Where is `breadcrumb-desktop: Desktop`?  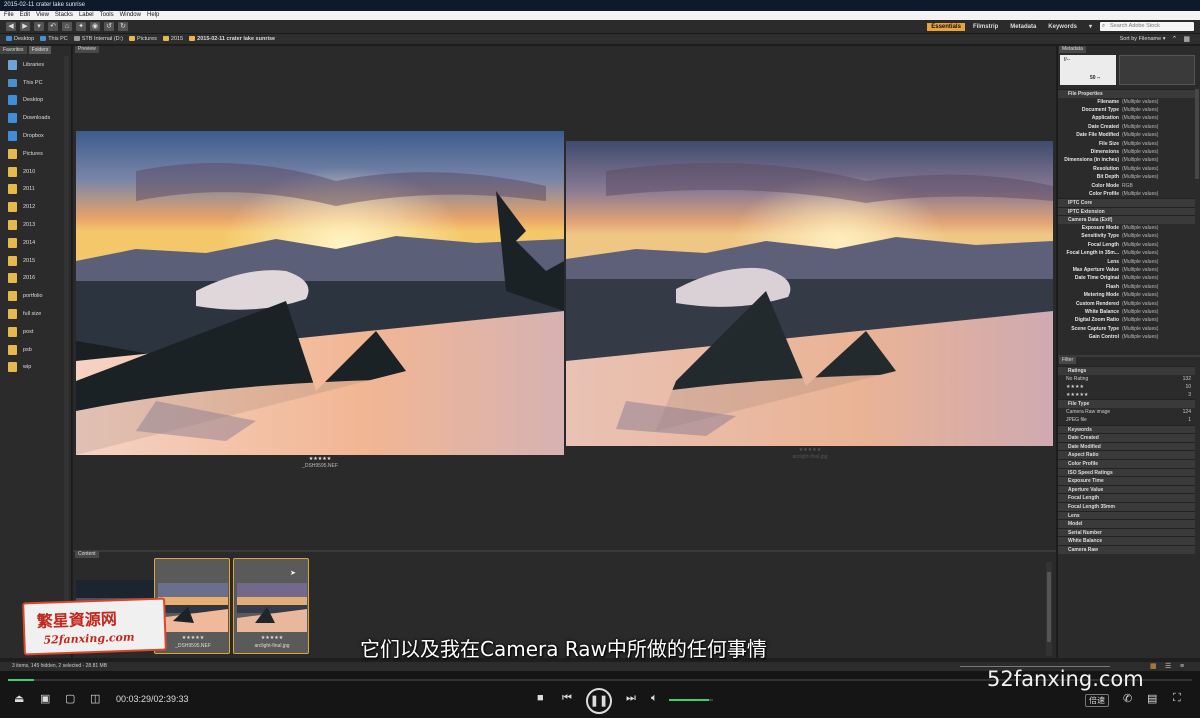
breadcrumb-desktop: Desktop is located at coordinates (20, 39).